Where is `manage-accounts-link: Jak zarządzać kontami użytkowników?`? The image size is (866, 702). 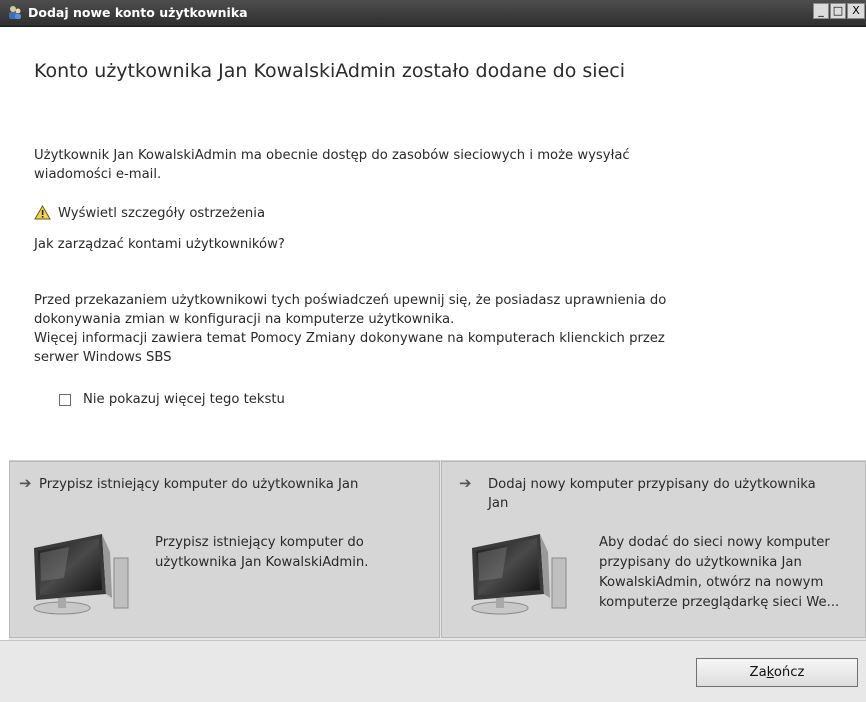 manage-accounts-link: Jak zarządzać kontami użytkowników? is located at coordinates (159, 245).